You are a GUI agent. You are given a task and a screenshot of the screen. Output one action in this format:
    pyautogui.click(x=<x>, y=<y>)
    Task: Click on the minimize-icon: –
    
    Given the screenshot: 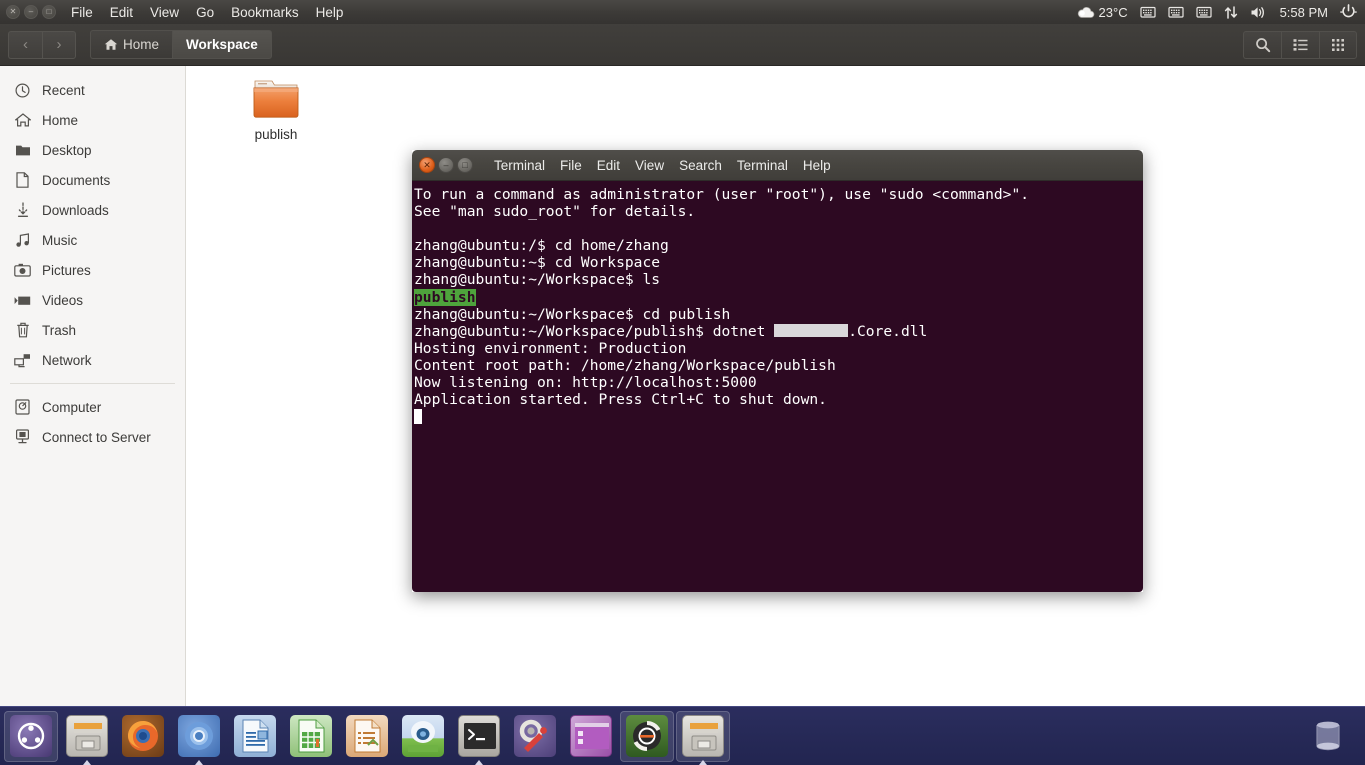 What is the action you would take?
    pyautogui.click(x=31, y=12)
    